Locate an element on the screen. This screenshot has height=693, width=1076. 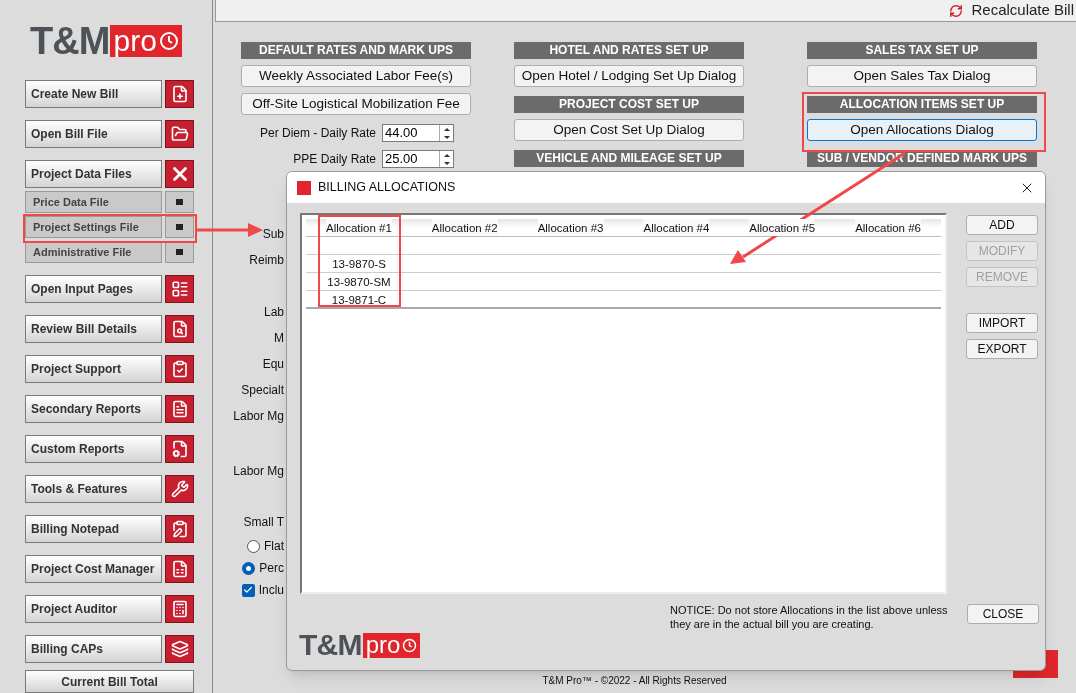
field-label: Specialt is located at coordinates (262, 390).